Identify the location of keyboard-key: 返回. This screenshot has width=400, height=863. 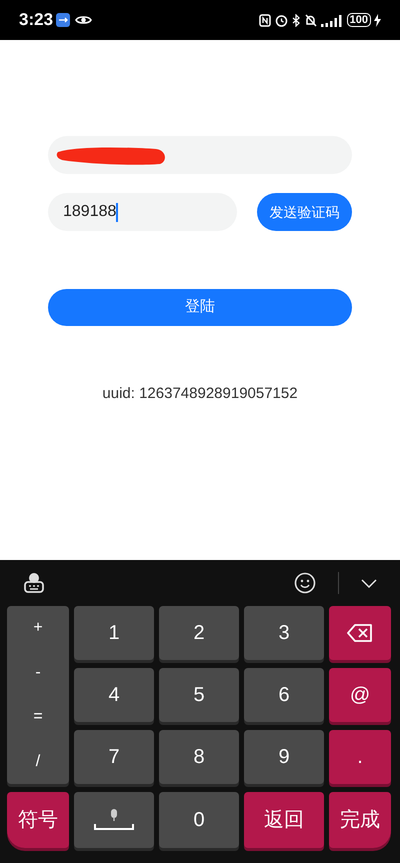
(284, 820).